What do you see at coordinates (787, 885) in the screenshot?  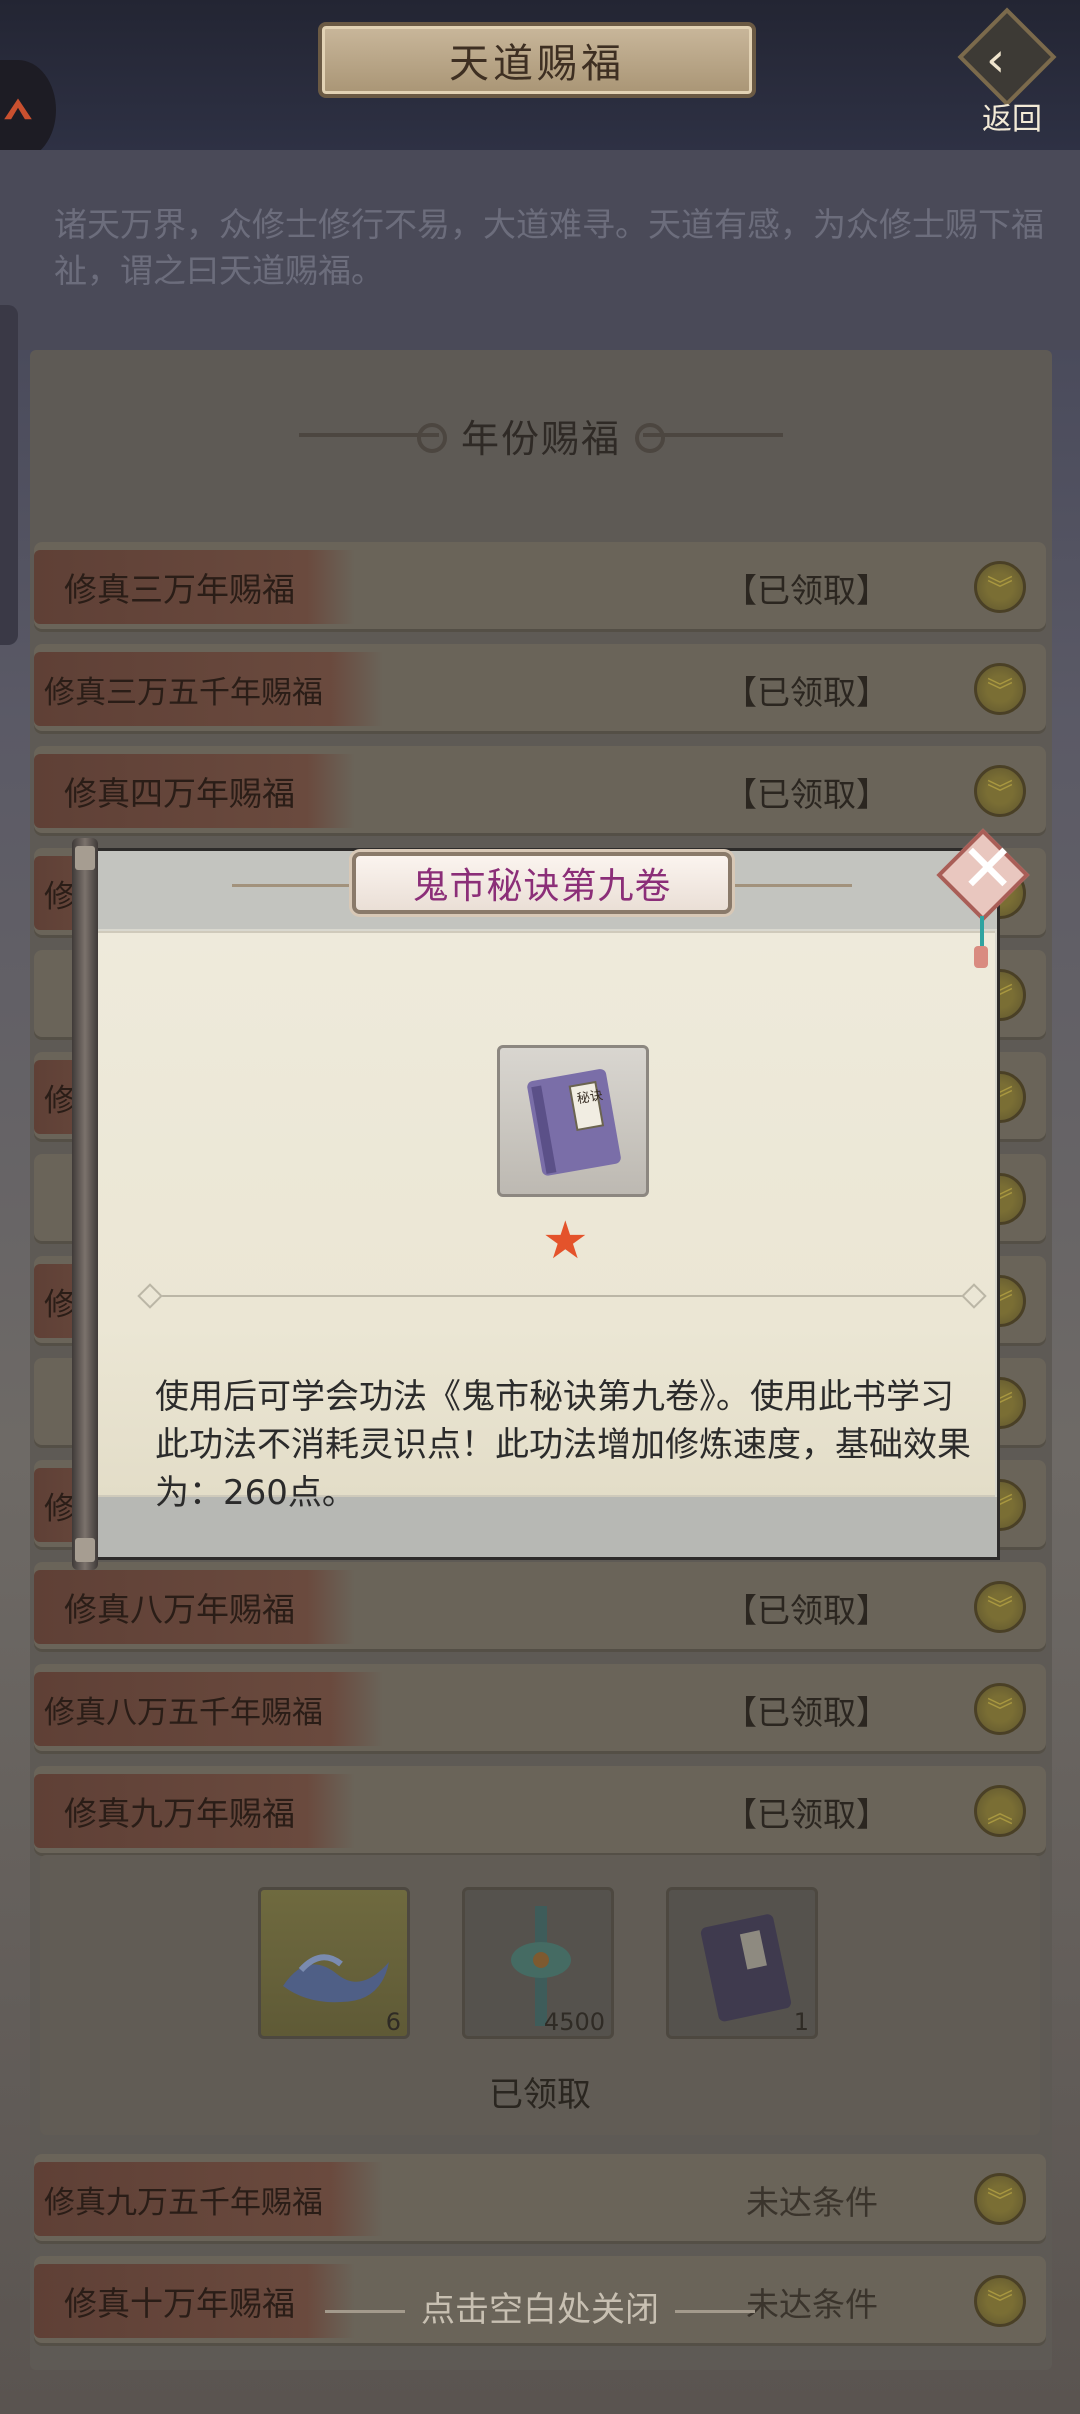 I see `ribbon-line-right` at bounding box center [787, 885].